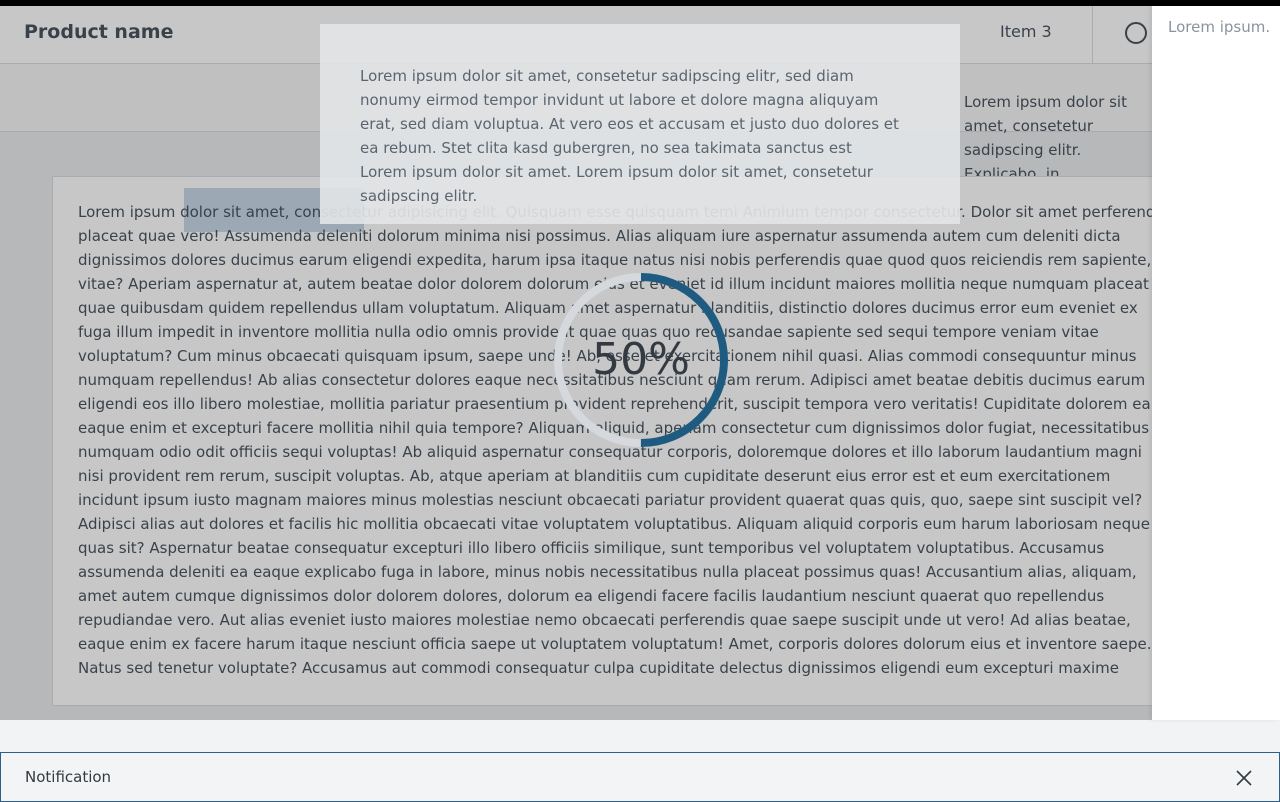  I want to click on notification-bar: Notification, so click(640, 777).